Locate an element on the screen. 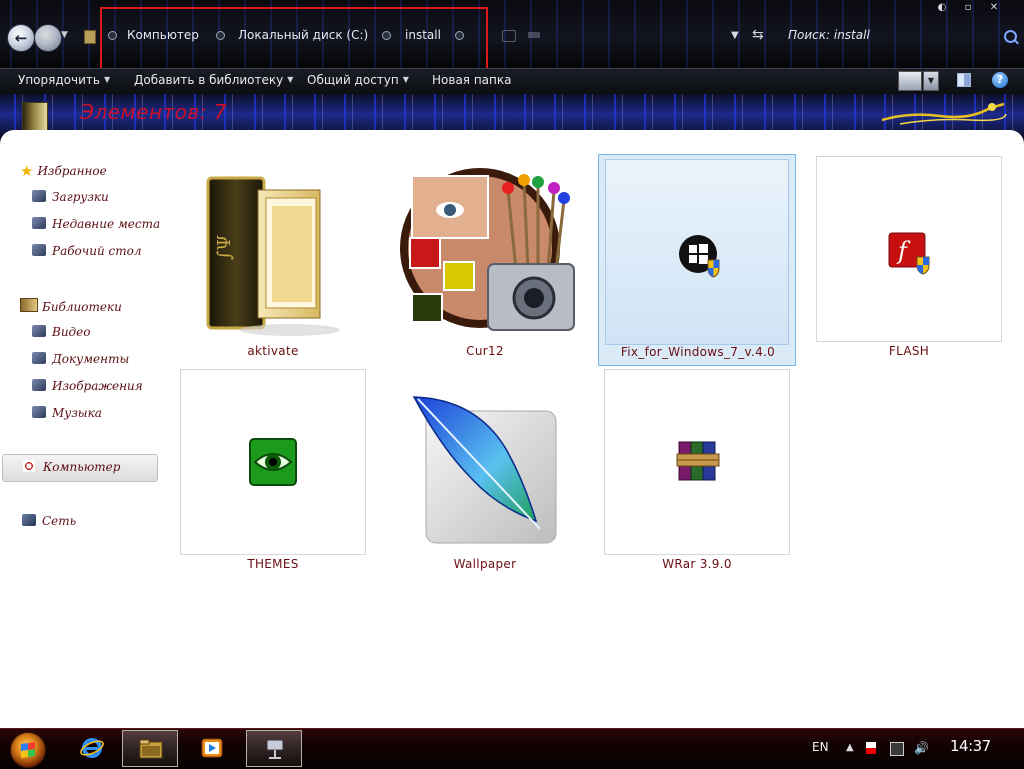 The height and width of the screenshot is (769, 1024). folder-icon is located at coordinates (151, 749).